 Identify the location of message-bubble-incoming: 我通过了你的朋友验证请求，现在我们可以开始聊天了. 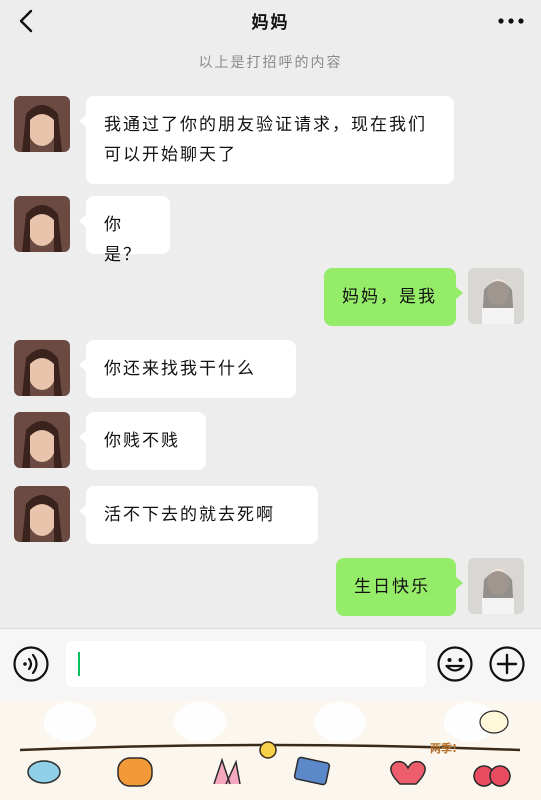
(266, 140).